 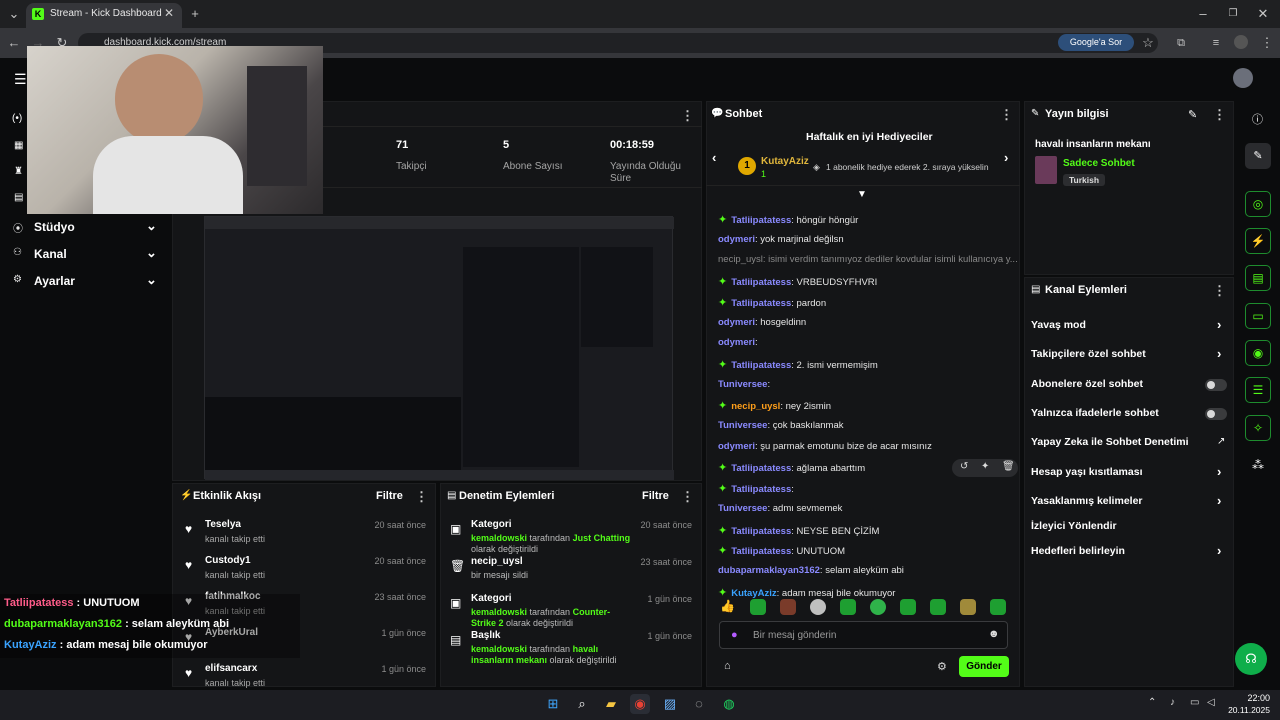 I want to click on channel-action-item: Yalnızca ifadelerle sohbet, so click(x=1130, y=414).